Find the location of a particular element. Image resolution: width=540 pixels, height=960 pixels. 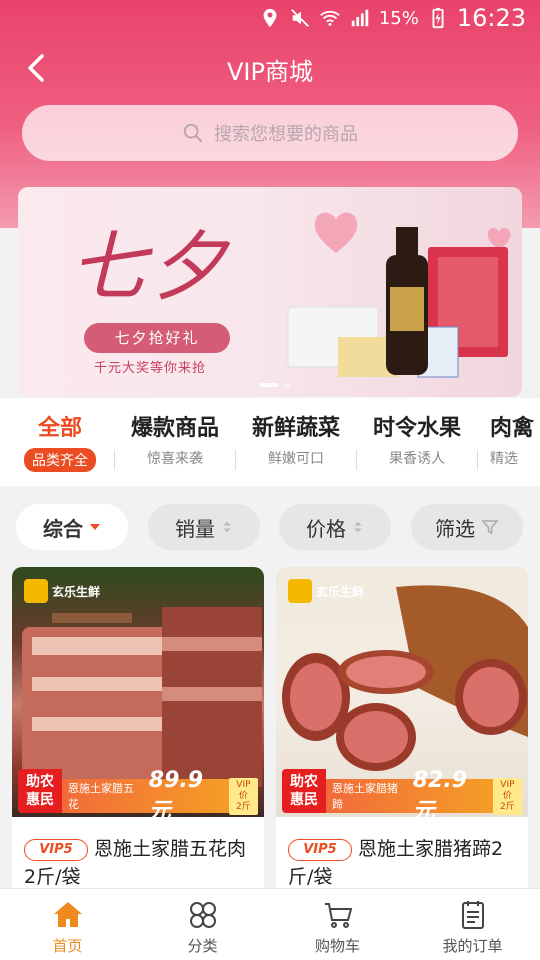

status-bar: 15% 16:23 is located at coordinates (270, 18).